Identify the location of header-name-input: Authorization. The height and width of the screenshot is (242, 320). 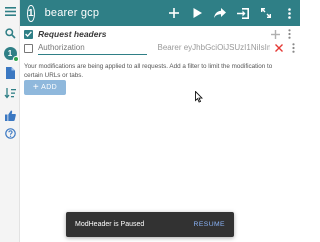
(92, 48).